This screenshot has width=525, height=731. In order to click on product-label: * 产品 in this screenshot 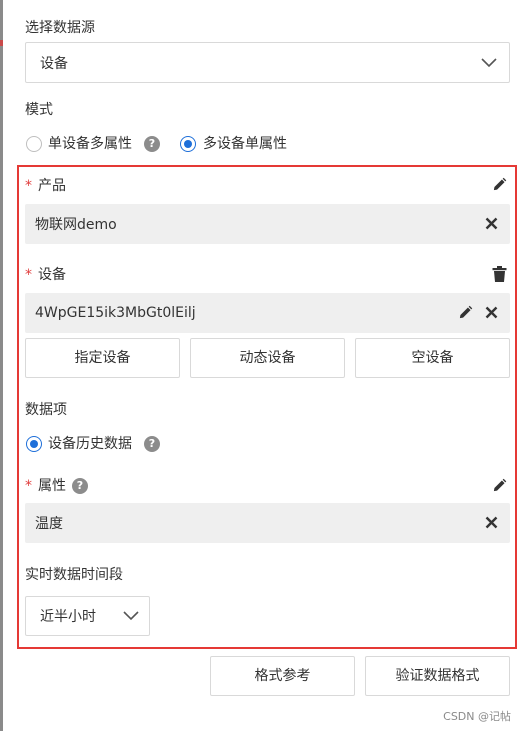, I will do `click(45, 186)`.